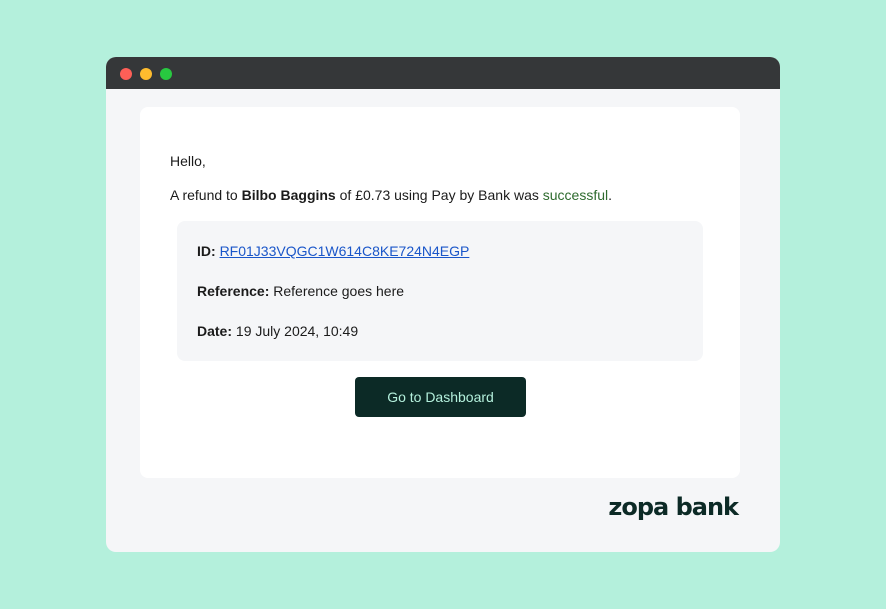  I want to click on reference-value: Reference goes here, so click(339, 291).